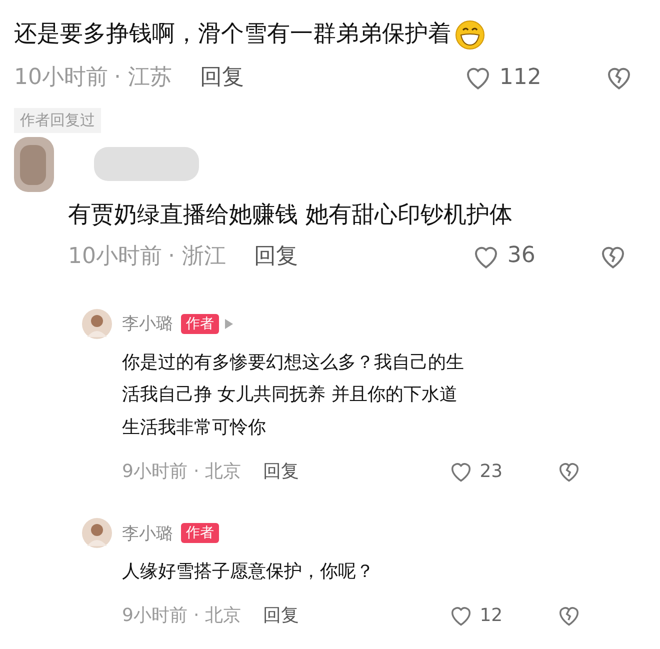 This screenshot has width=660, height=649. Describe the element at coordinates (491, 615) in the screenshot. I see `like-count: 12` at that location.